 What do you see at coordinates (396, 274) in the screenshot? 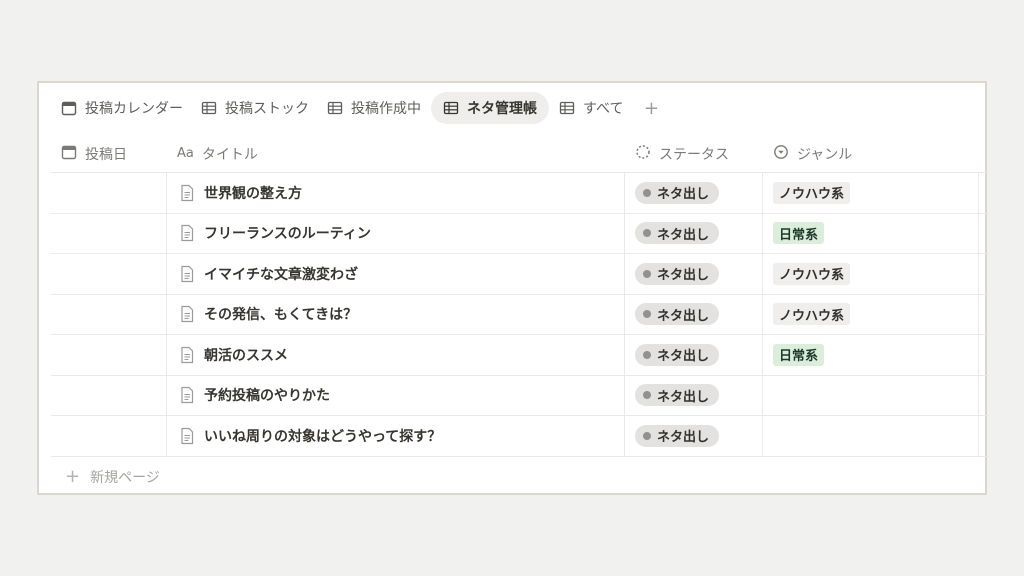
I see `cell-title: イマイチな文章激変わざ` at bounding box center [396, 274].